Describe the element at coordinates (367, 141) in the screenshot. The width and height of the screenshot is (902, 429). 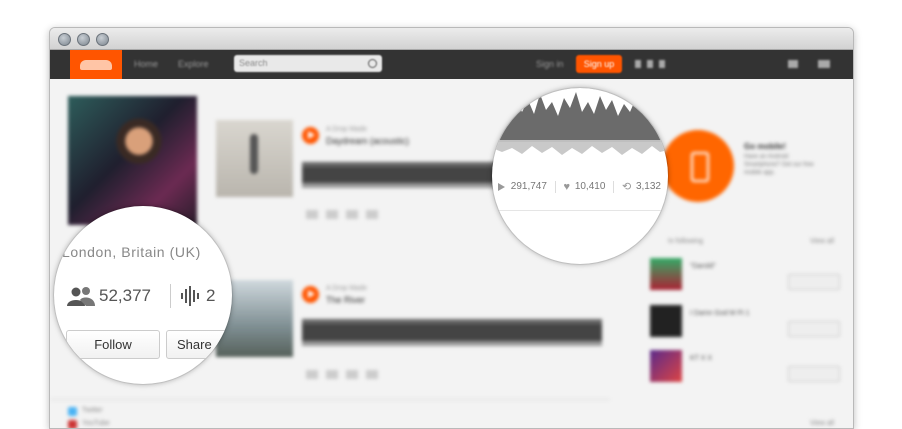
I see `track-title: Daydream (acoustic)` at that location.